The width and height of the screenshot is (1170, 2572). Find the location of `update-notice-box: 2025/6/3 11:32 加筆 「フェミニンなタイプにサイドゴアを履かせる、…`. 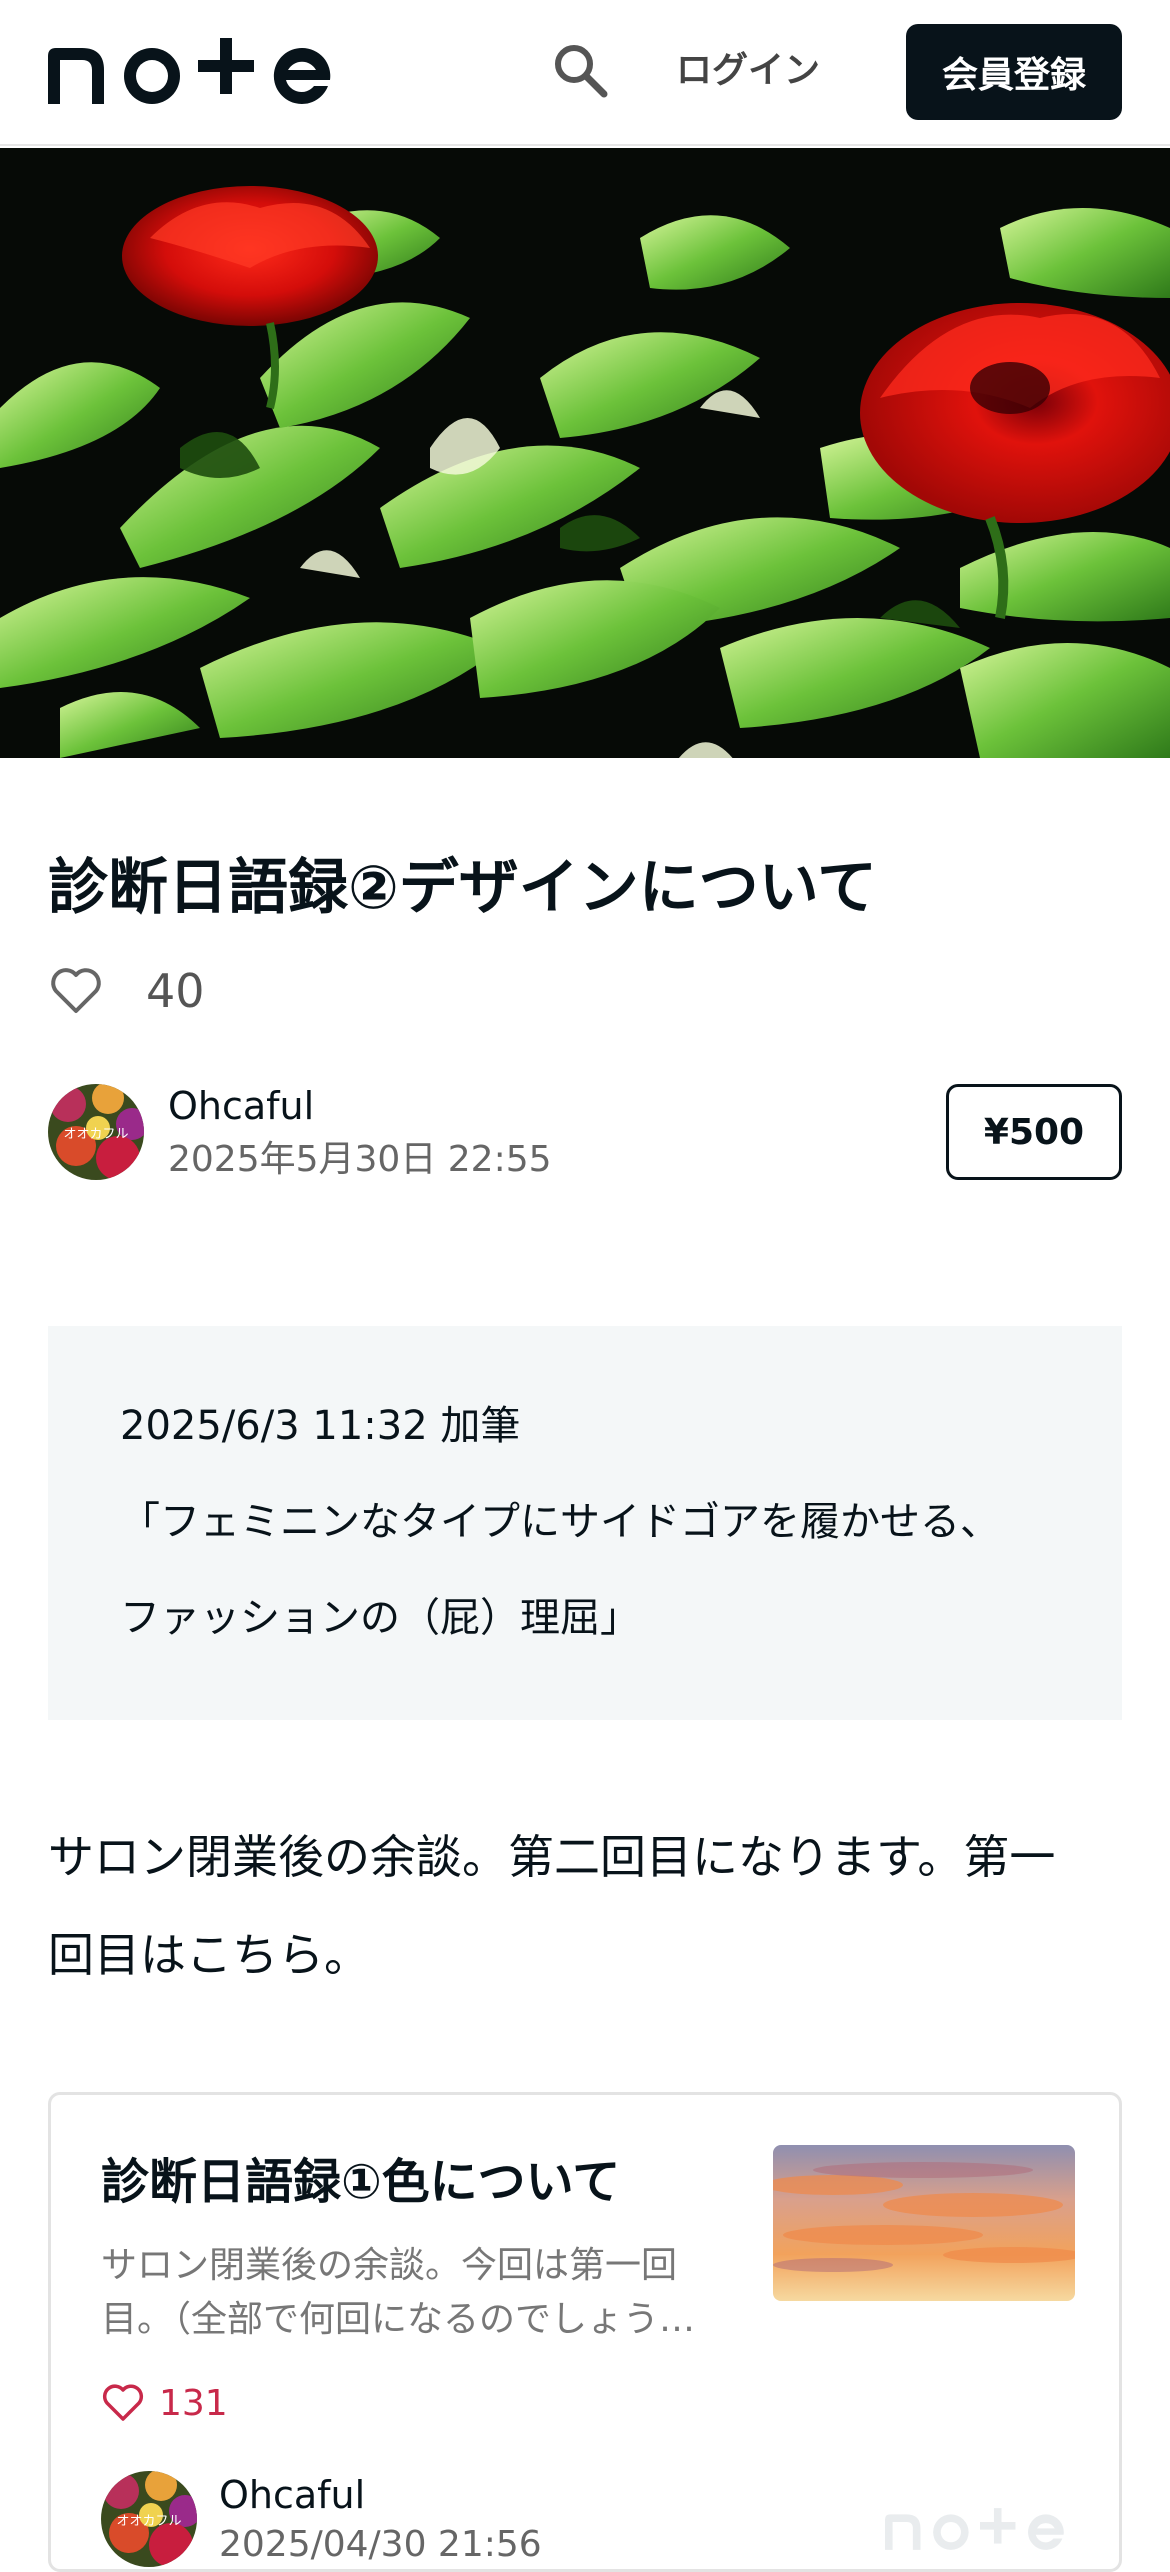

update-notice-box: 2025/6/3 11:32 加筆 「フェミニンなタイプにサイドゴアを履かせる、… is located at coordinates (585, 1523).